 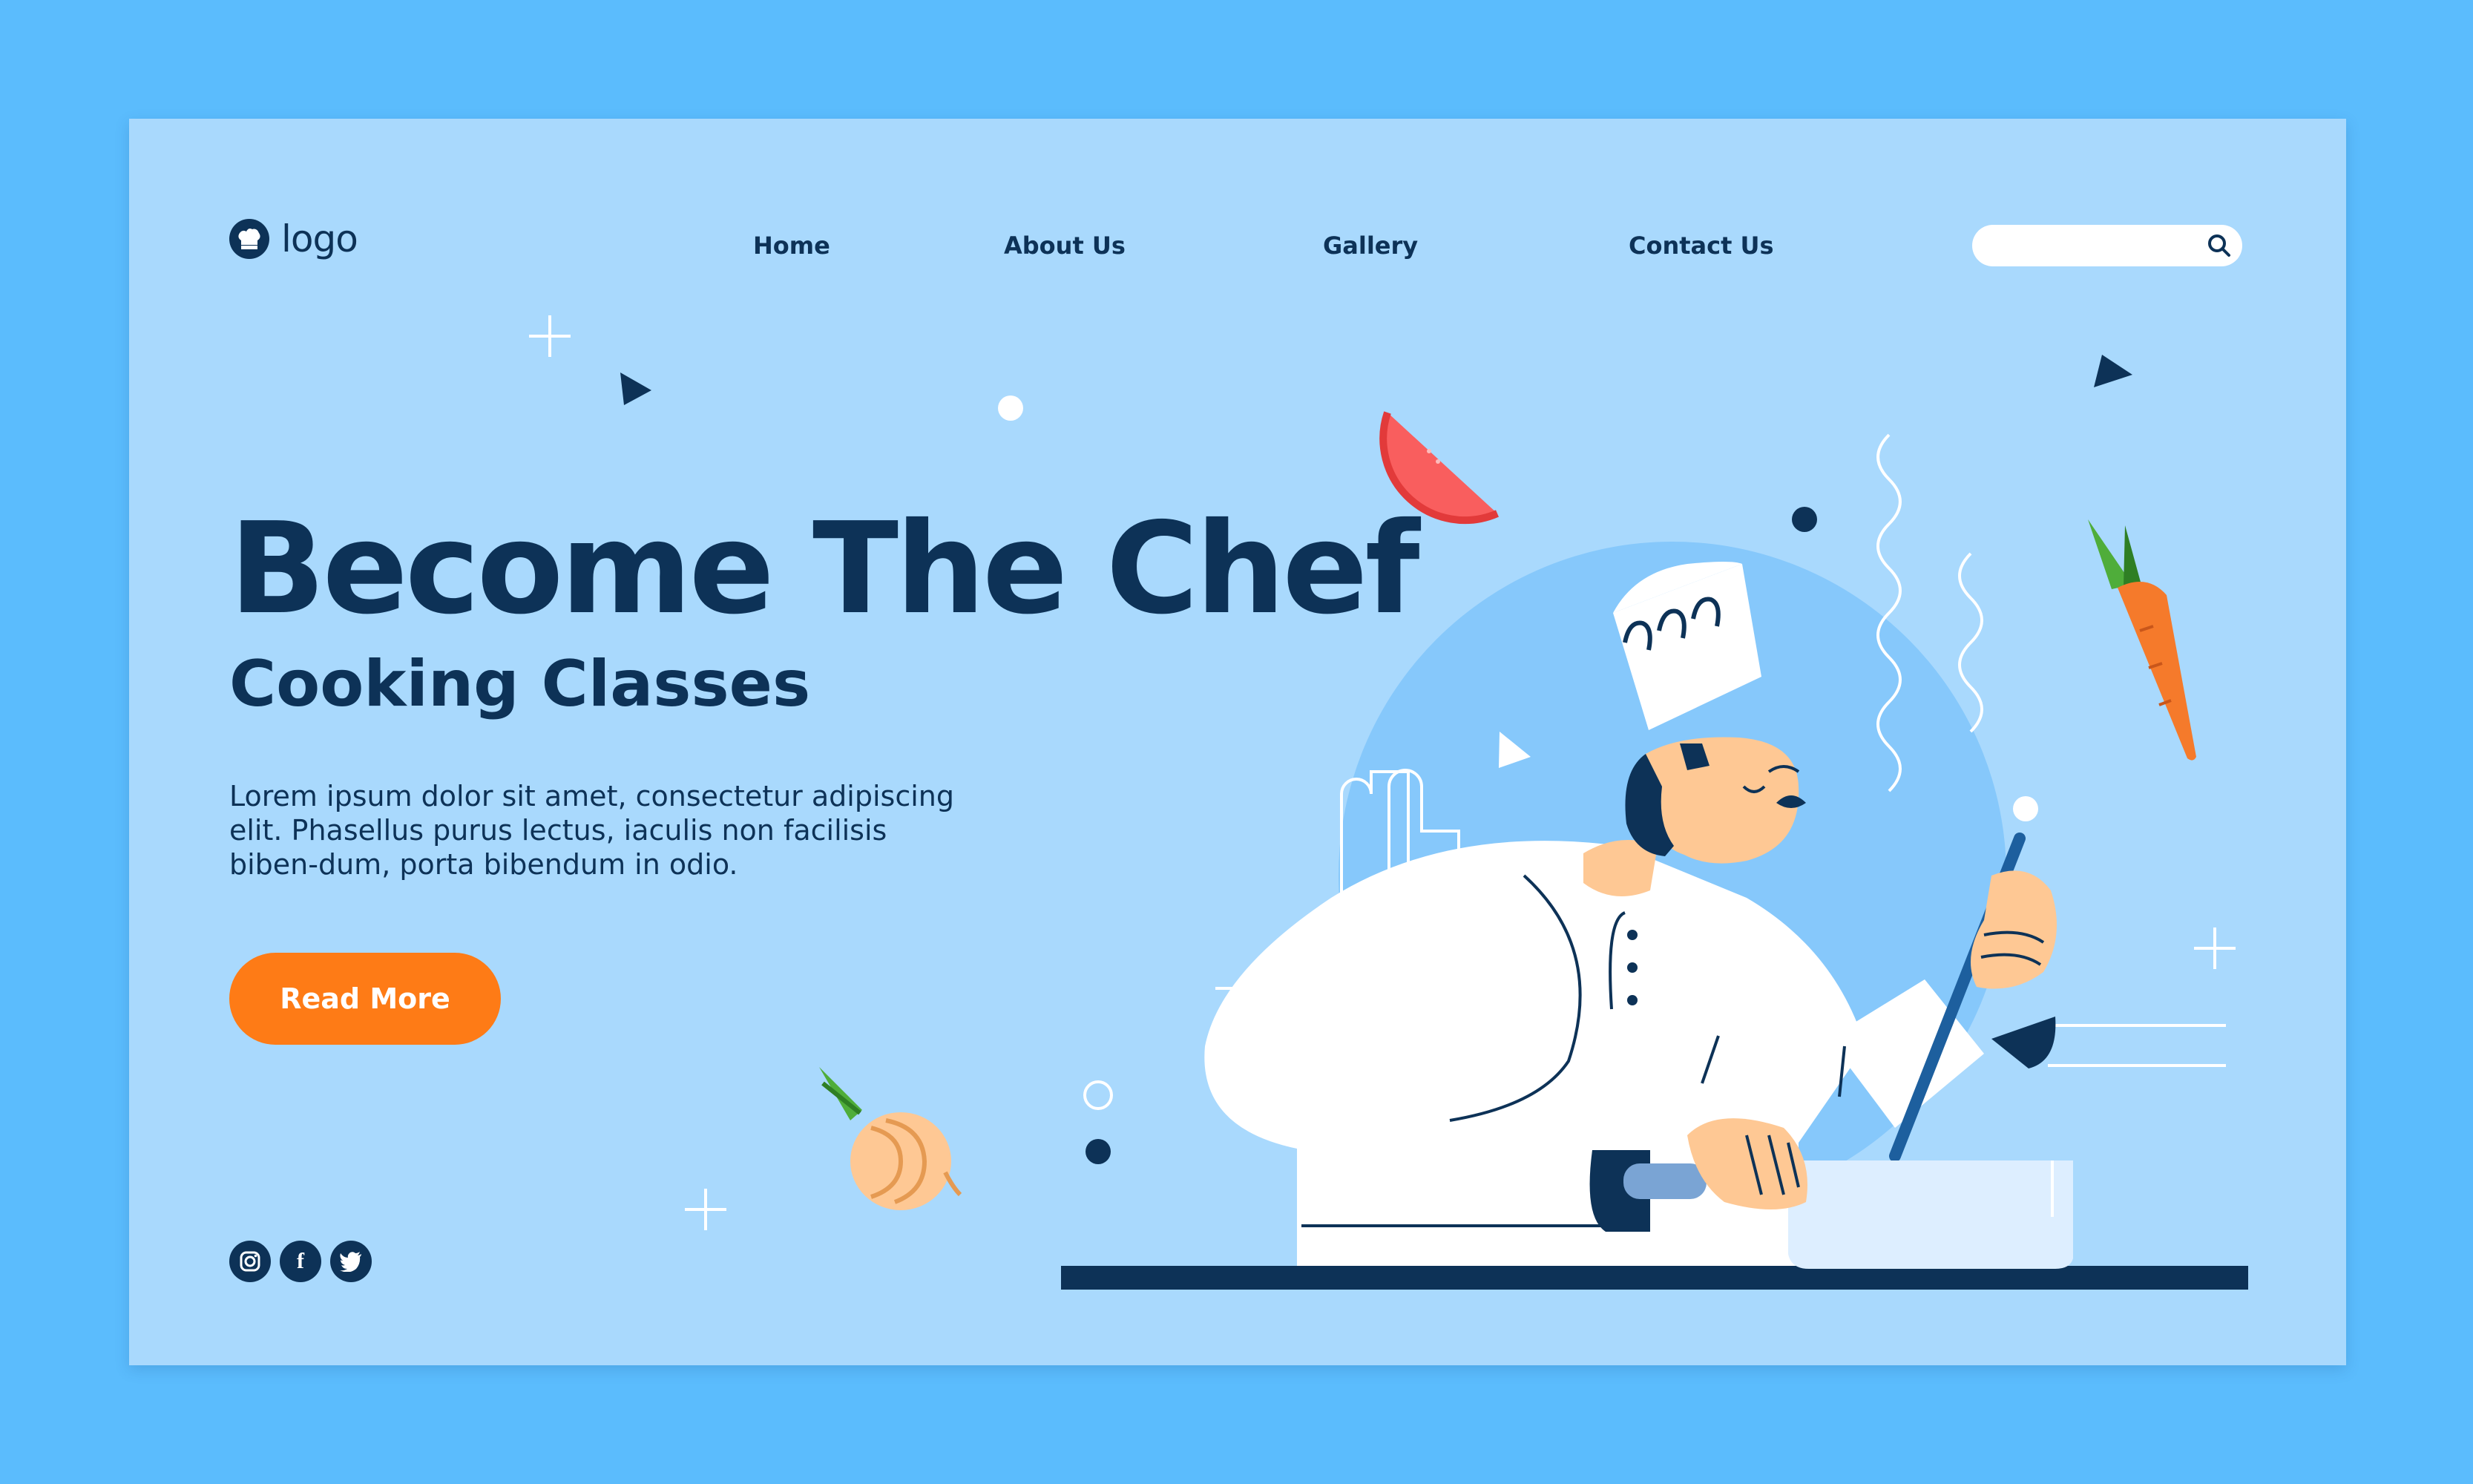 What do you see at coordinates (1098, 1095) in the screenshot?
I see `ring-dot` at bounding box center [1098, 1095].